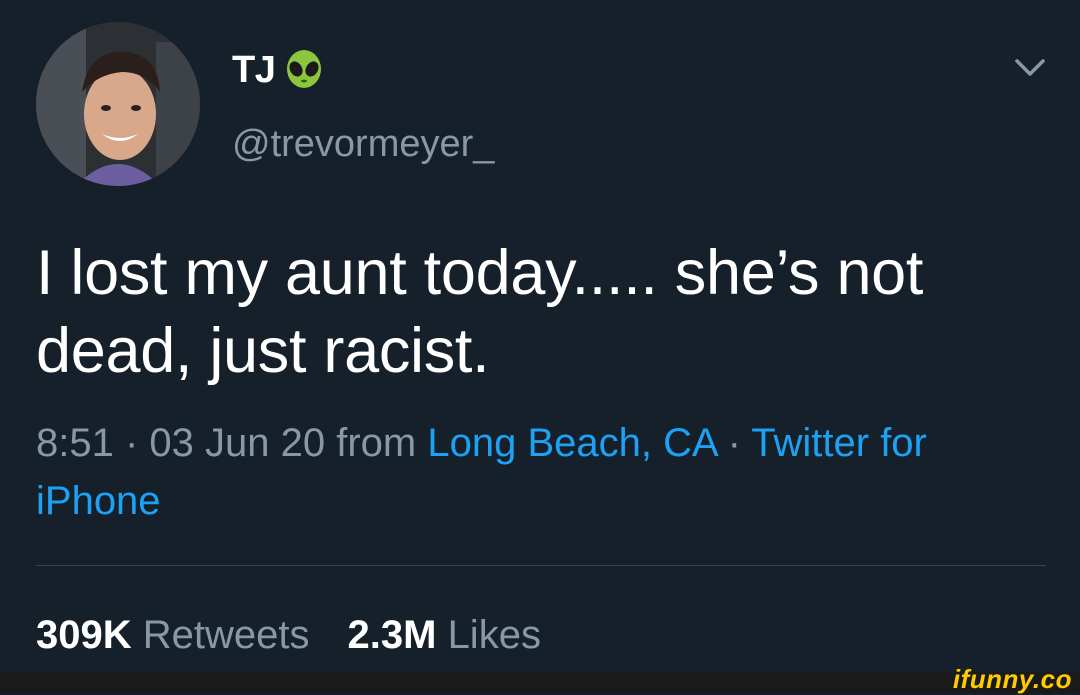 The width and height of the screenshot is (1080, 695). Describe the element at coordinates (84, 635) in the screenshot. I see `retweets-count: 309K` at that location.